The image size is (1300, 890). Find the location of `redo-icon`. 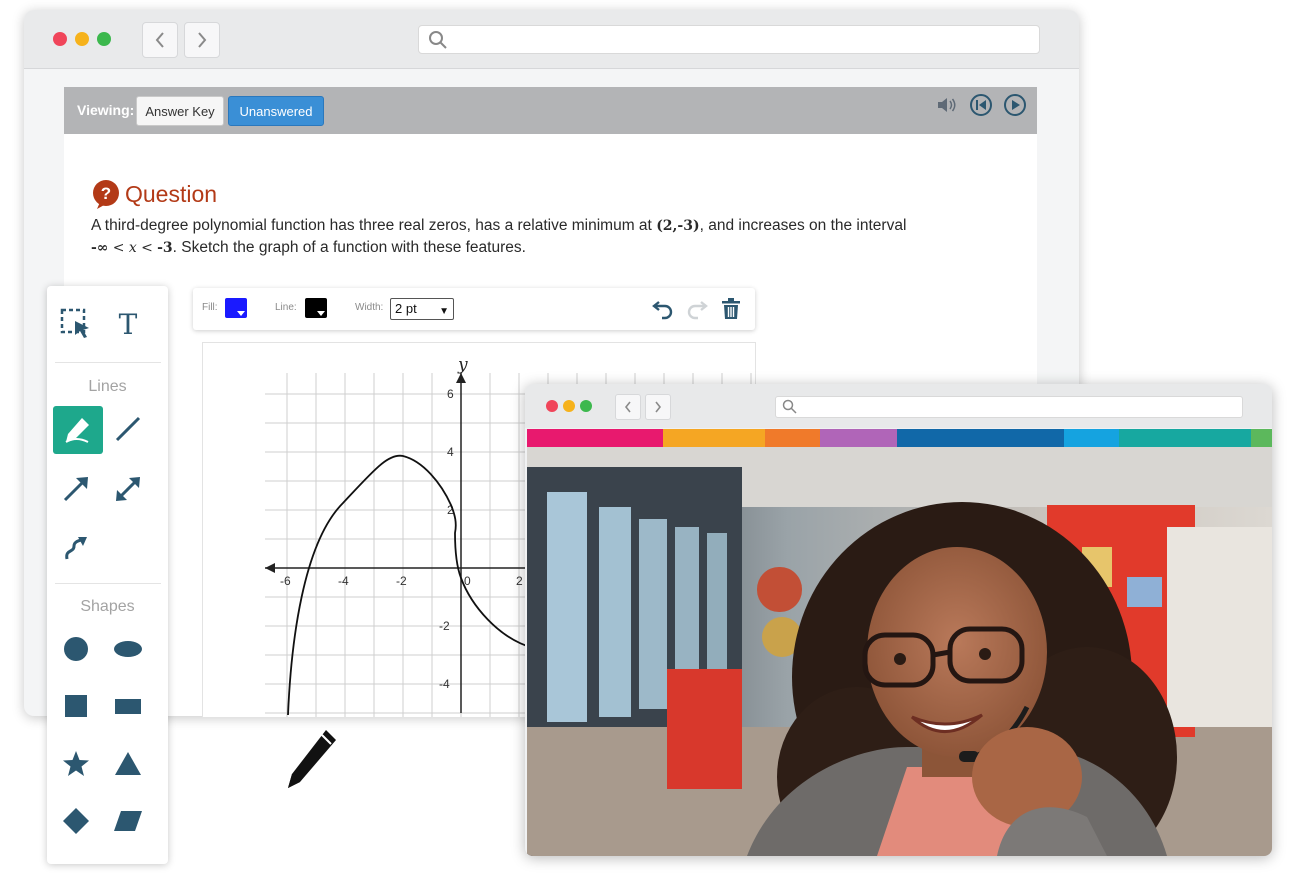

redo-icon is located at coordinates (697, 309).